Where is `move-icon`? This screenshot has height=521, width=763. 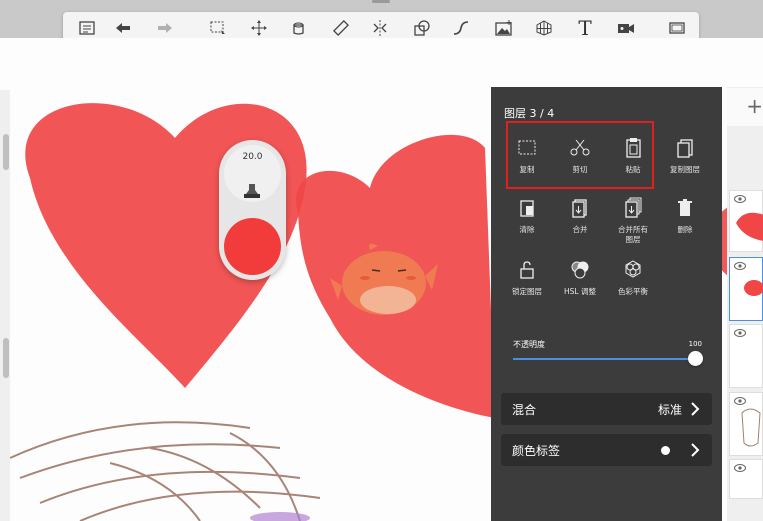
move-icon is located at coordinates (259, 28).